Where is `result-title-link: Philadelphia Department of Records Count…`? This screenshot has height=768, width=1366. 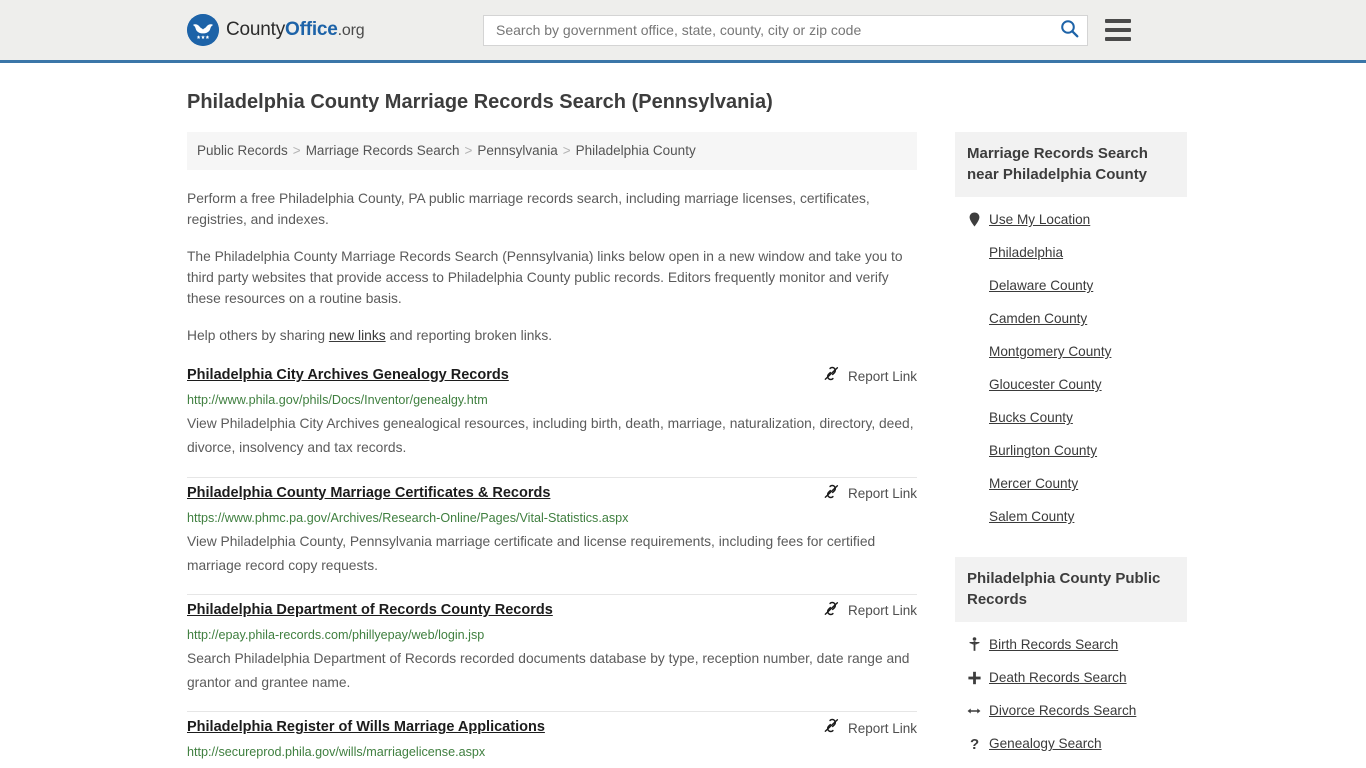 result-title-link: Philadelphia Department of Records Count… is located at coordinates (370, 610).